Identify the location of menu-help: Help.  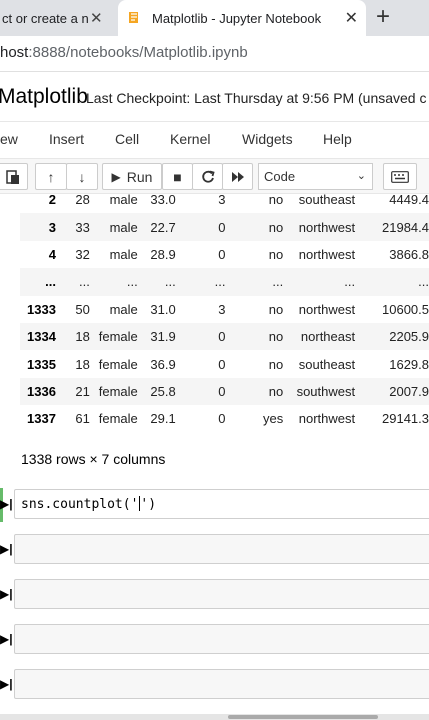
(337, 139).